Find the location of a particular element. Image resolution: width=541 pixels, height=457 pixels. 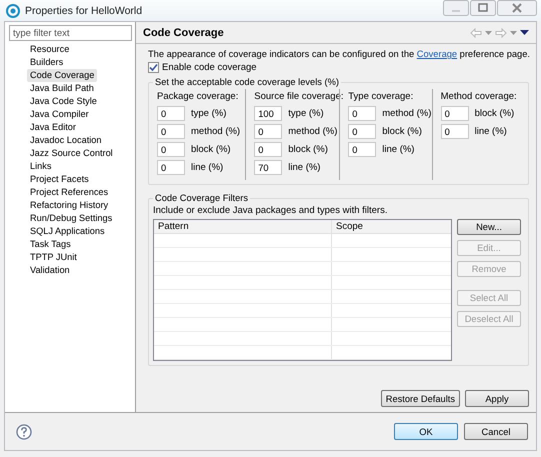

dialog-button: Cancel is located at coordinates (496, 431).